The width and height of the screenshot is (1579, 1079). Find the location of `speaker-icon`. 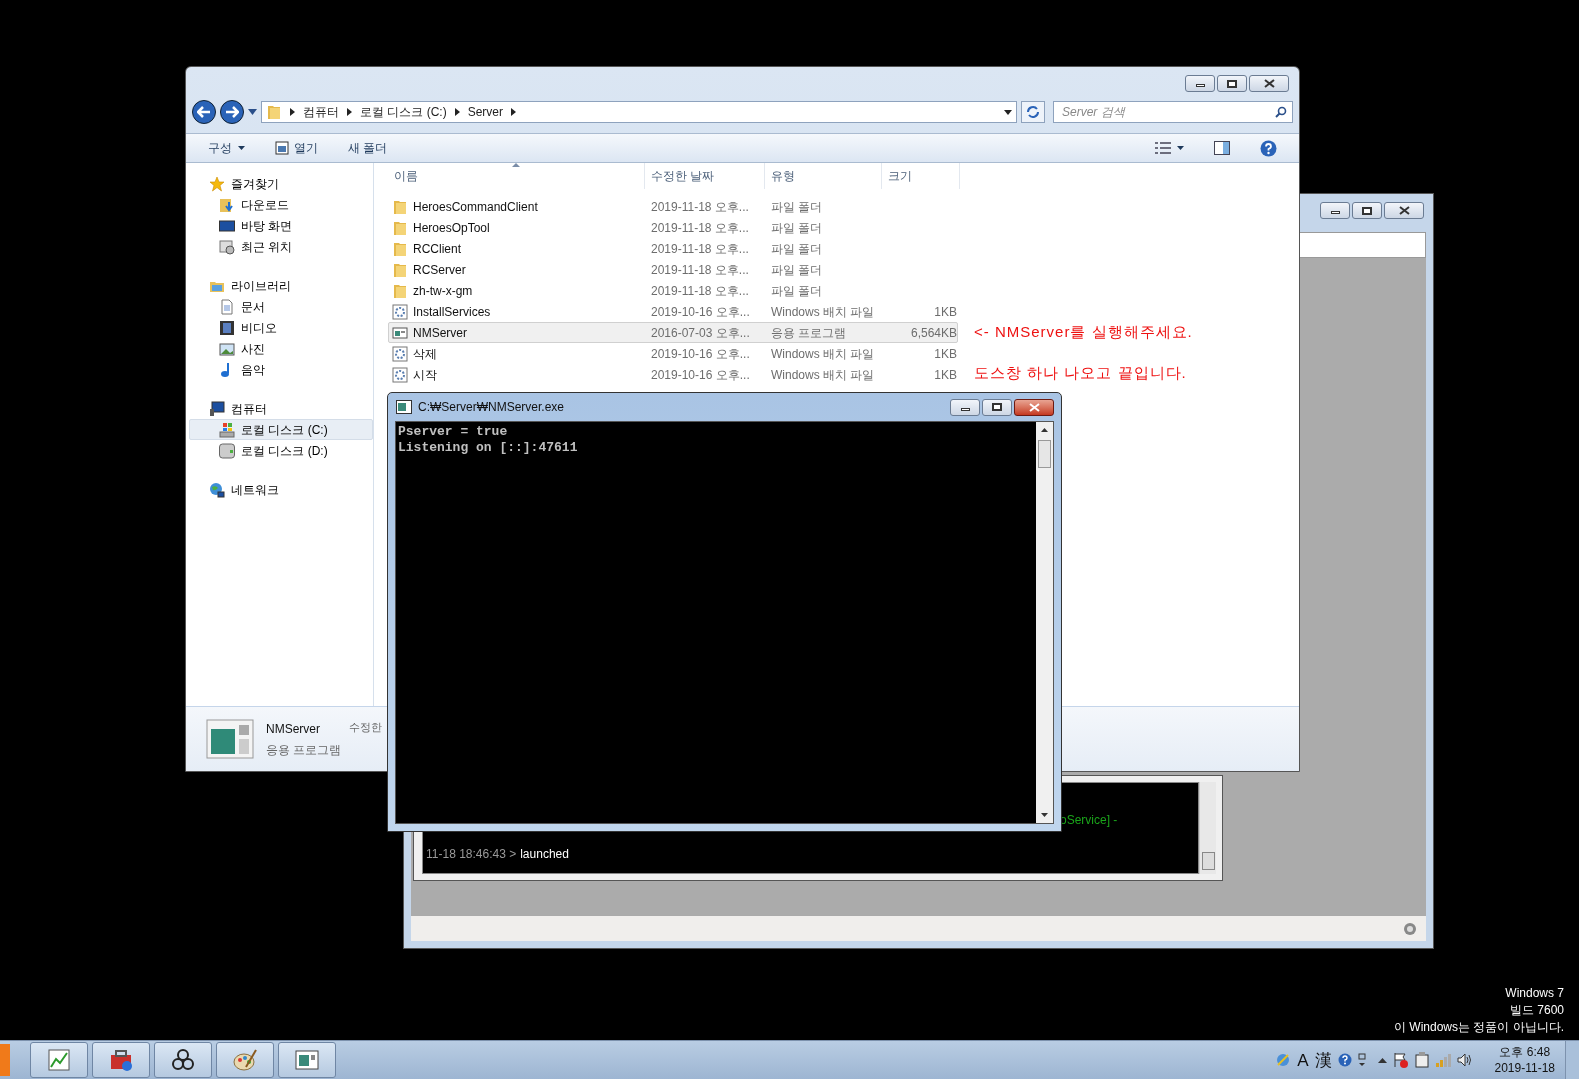

speaker-icon is located at coordinates (1464, 1060).